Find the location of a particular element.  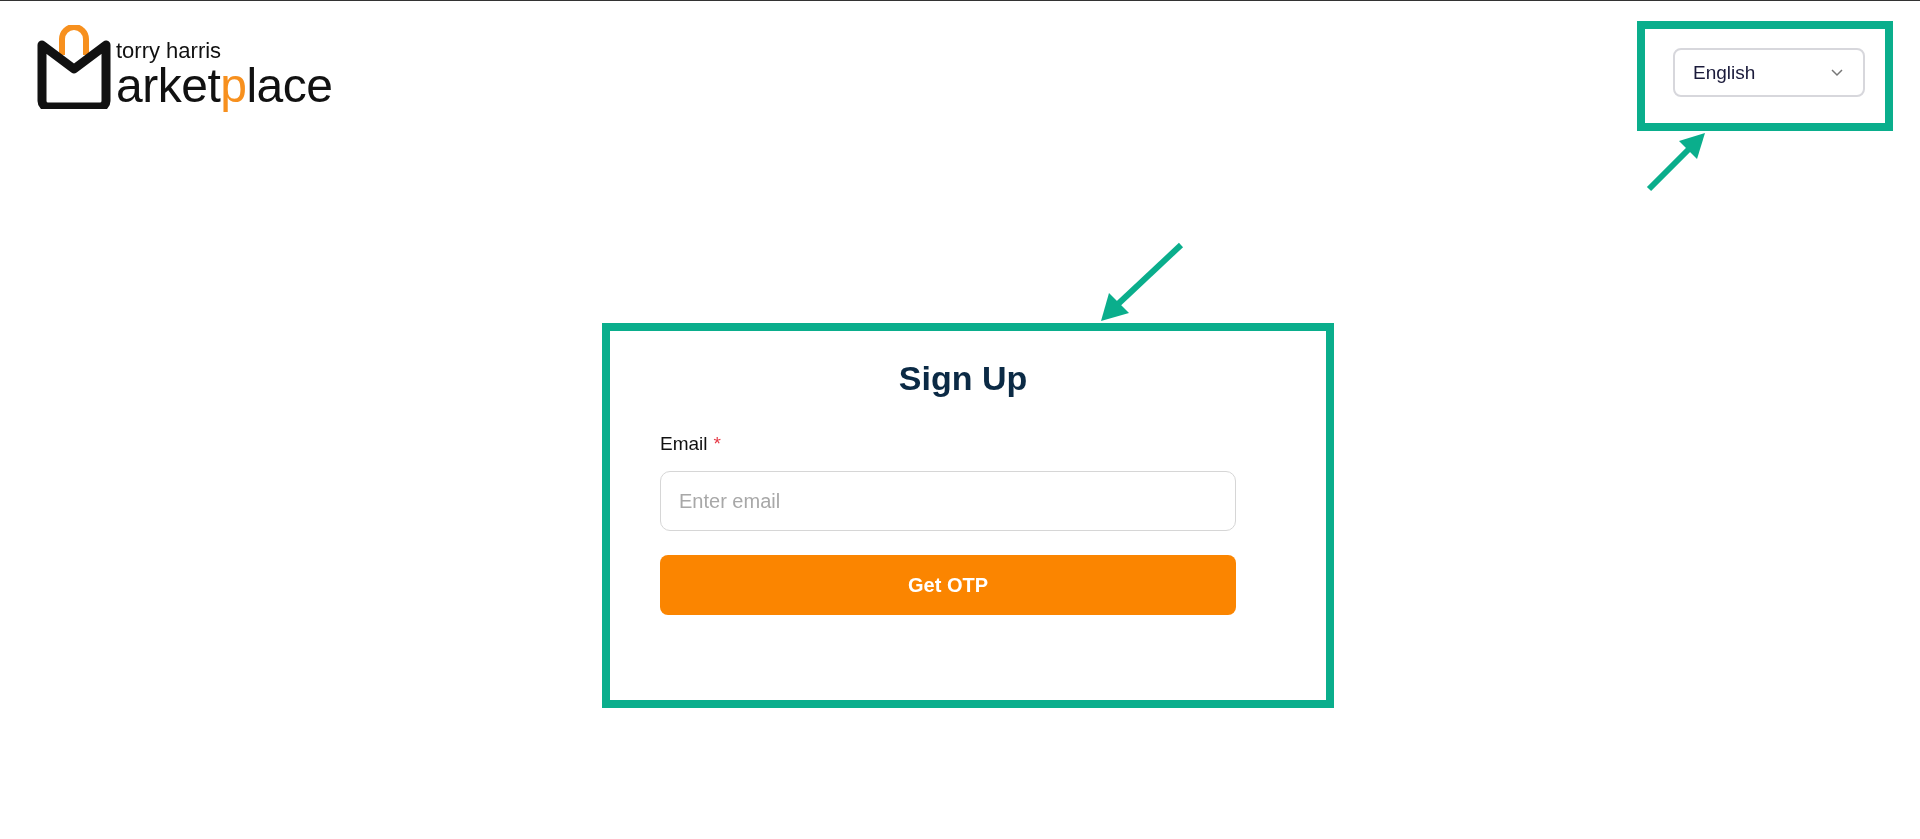

logo-tagline: torry harris is located at coordinates (169, 51).